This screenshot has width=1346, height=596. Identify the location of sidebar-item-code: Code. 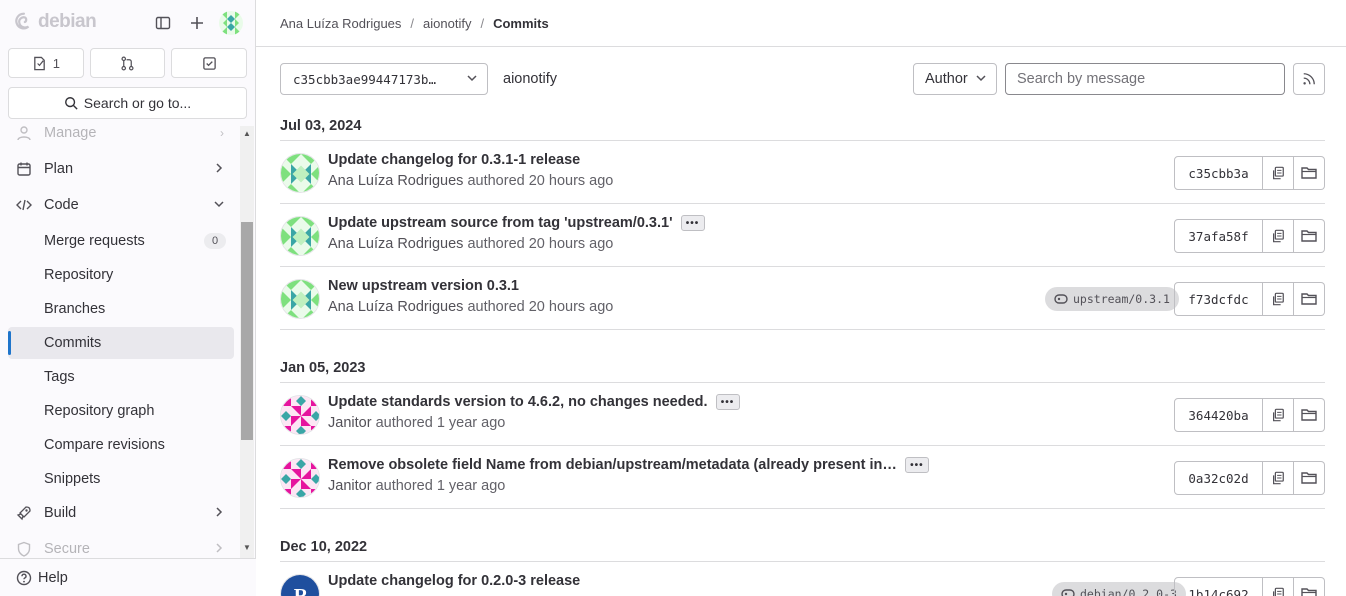
(121, 205).